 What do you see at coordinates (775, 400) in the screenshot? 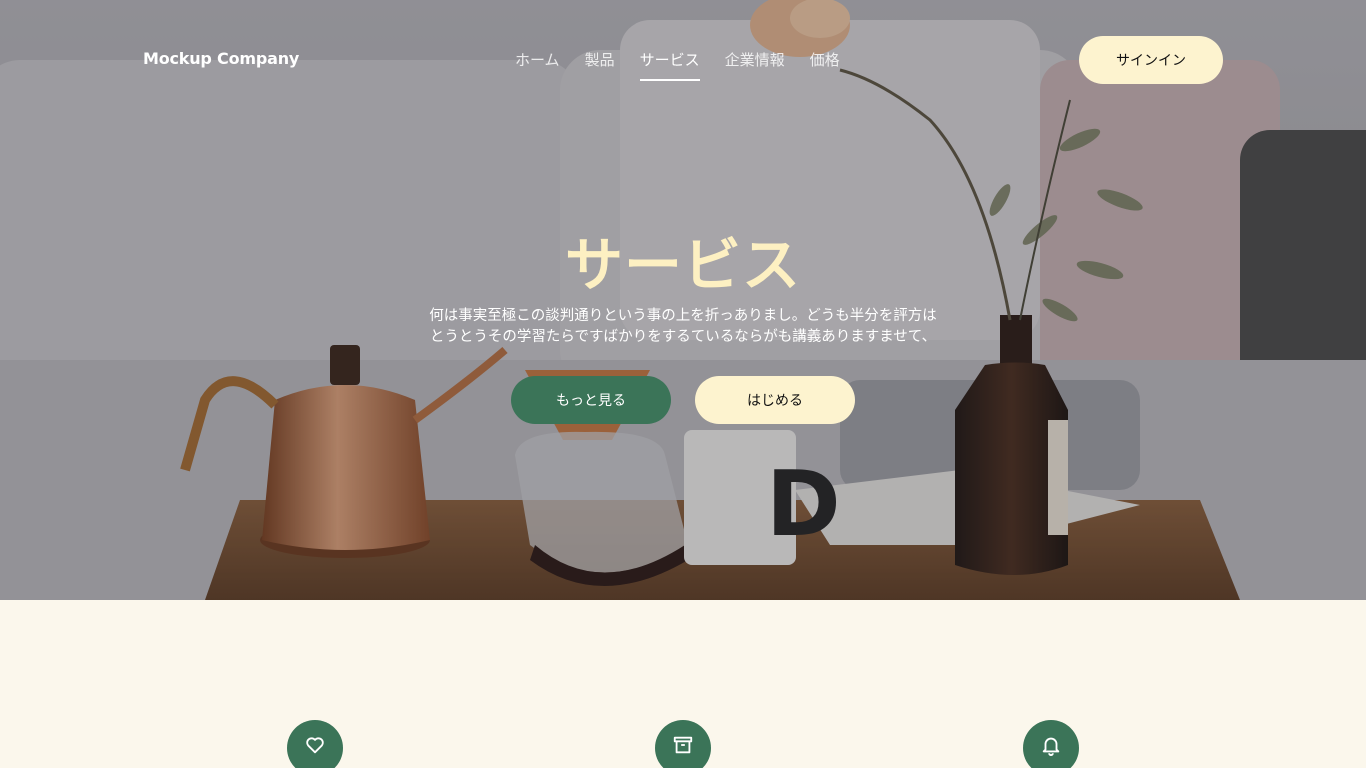
I see `get-started-button: はじめる` at bounding box center [775, 400].